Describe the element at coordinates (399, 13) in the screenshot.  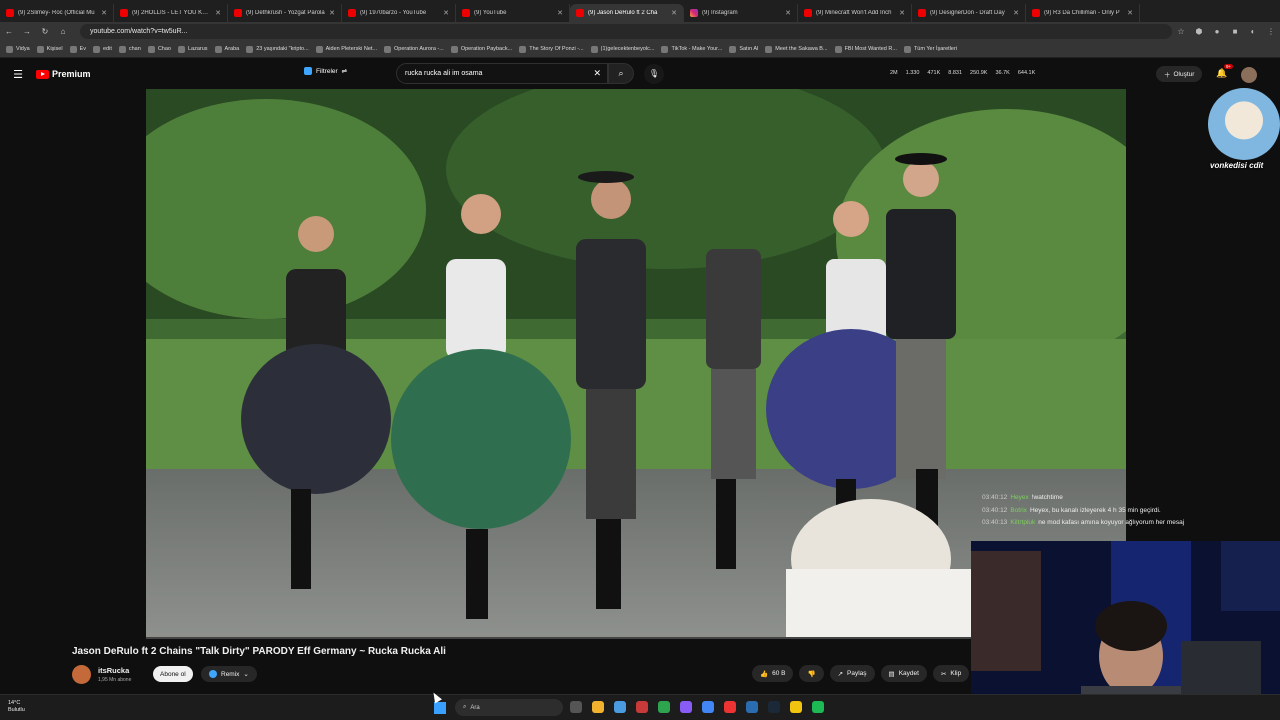
I see `browser-tab: (9) 1970barzo - YouTube ✕` at that location.